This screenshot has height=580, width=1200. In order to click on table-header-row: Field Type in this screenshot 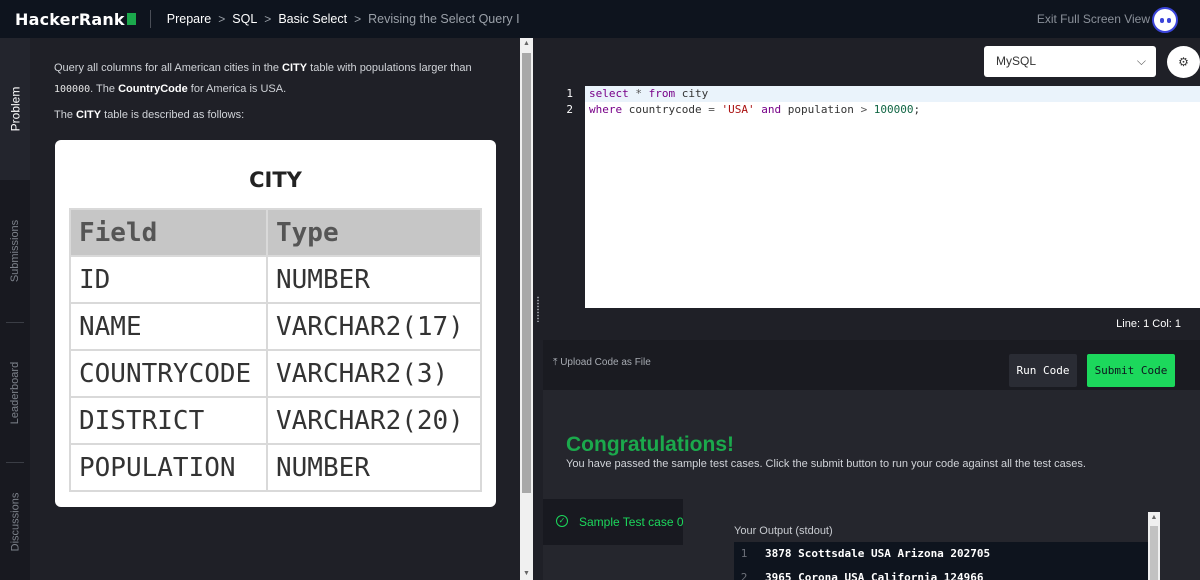, I will do `click(275, 232)`.